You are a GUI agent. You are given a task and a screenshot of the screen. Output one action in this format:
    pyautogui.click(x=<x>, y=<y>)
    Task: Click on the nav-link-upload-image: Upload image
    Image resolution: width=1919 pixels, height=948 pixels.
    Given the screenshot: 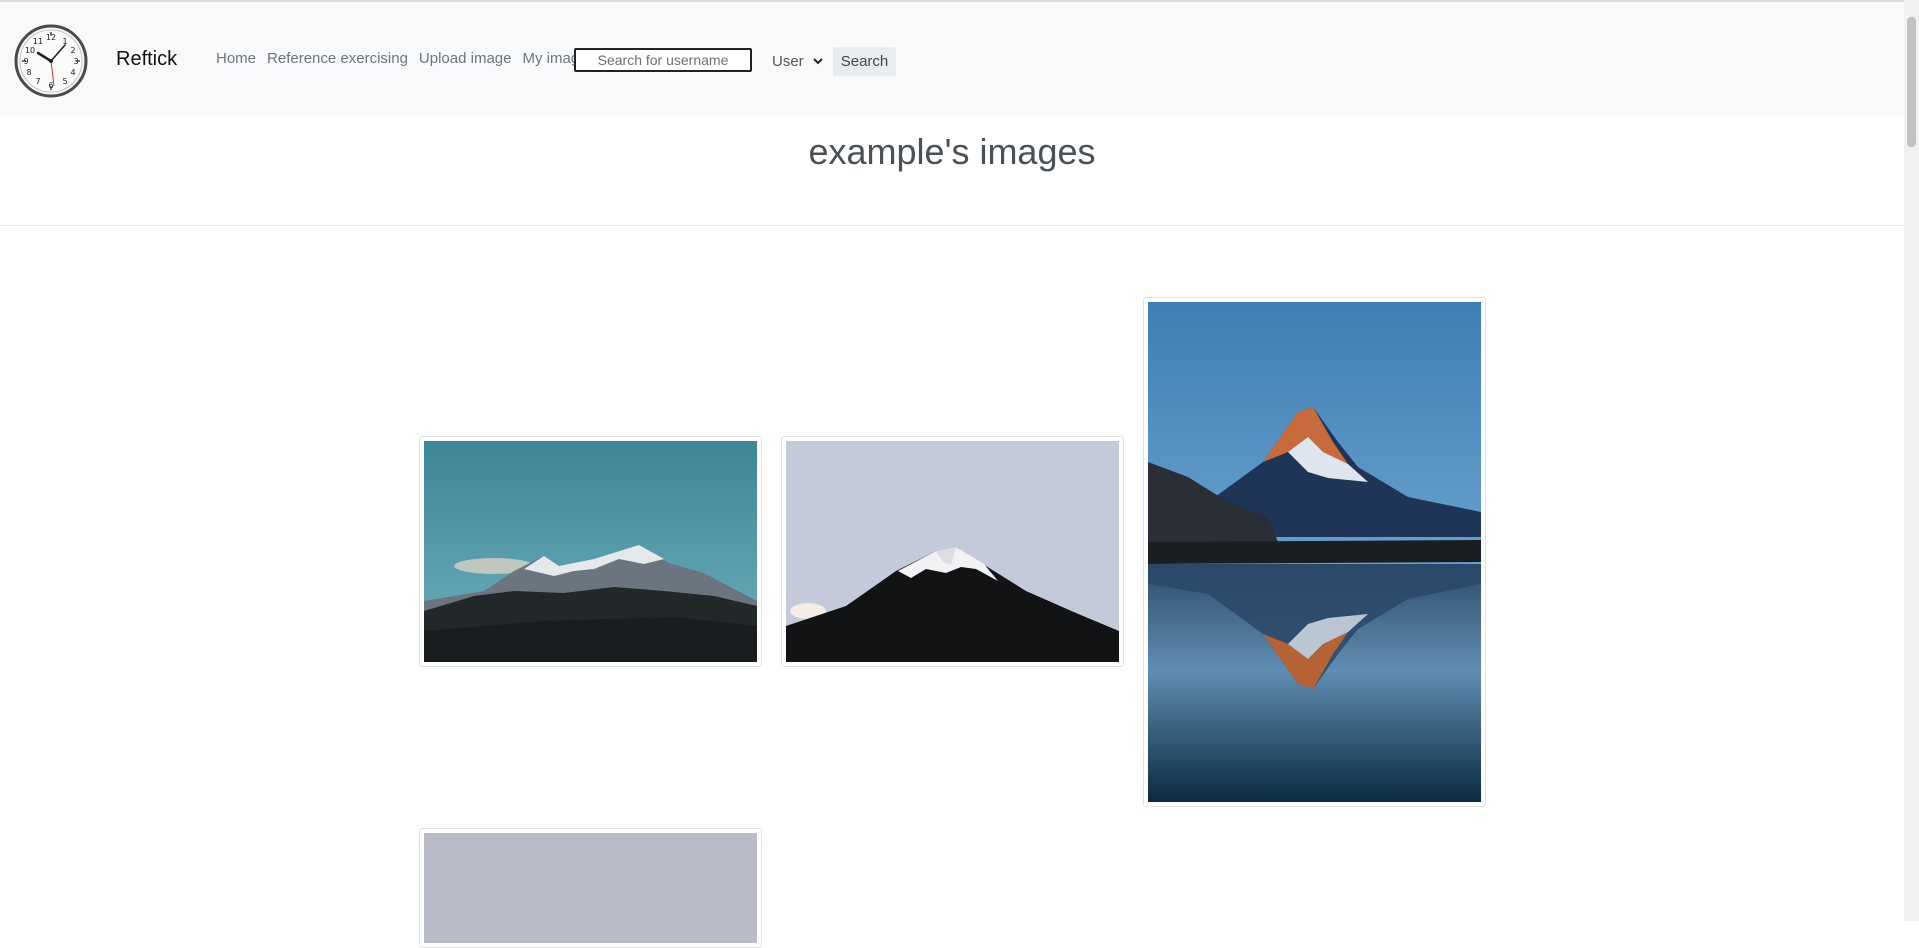 What is the action you would take?
    pyautogui.click(x=465, y=58)
    